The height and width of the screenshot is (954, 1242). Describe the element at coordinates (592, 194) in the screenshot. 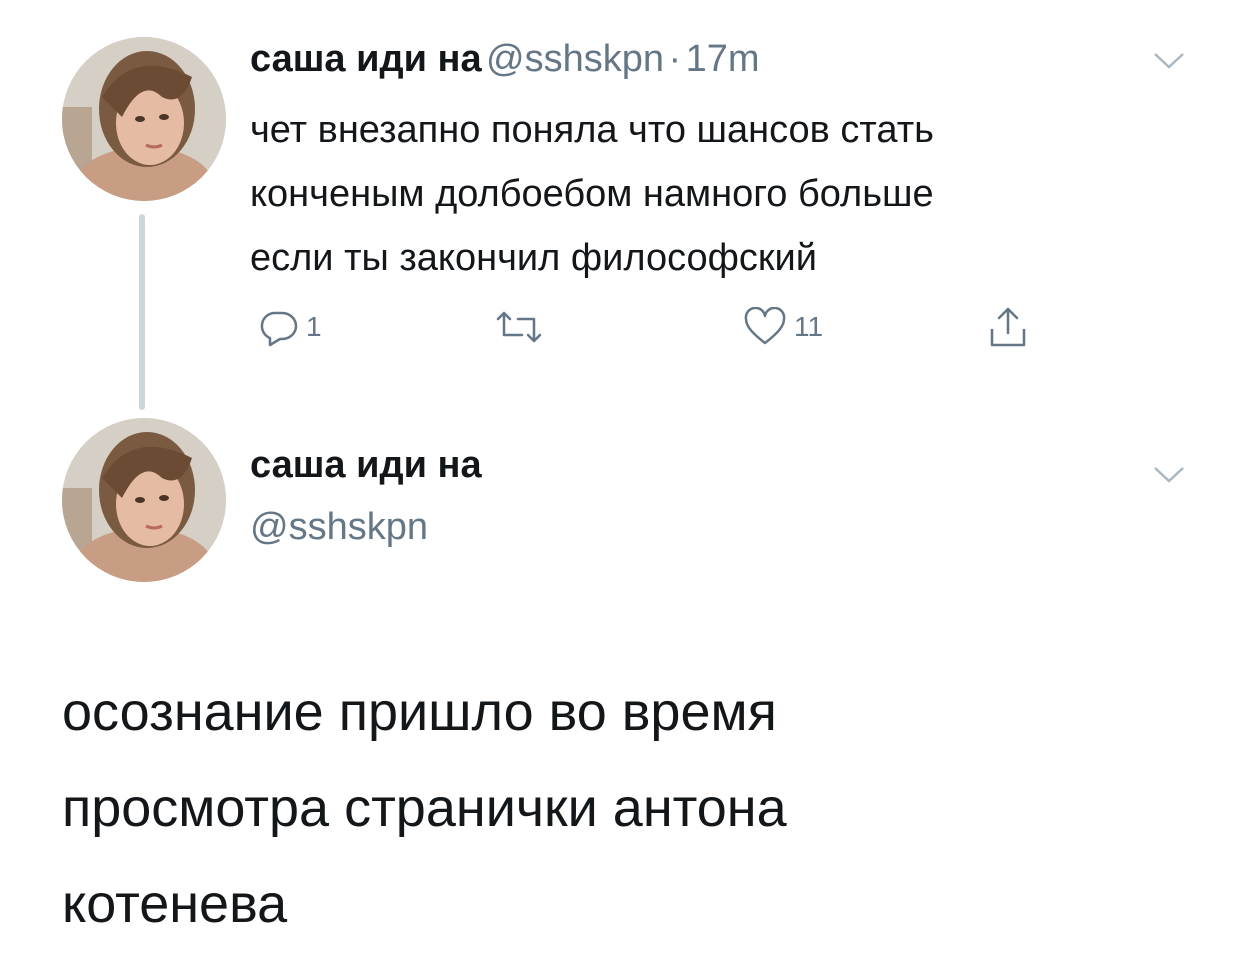

I see `tweet-text-line: конченым долбоебом намного больше` at that location.